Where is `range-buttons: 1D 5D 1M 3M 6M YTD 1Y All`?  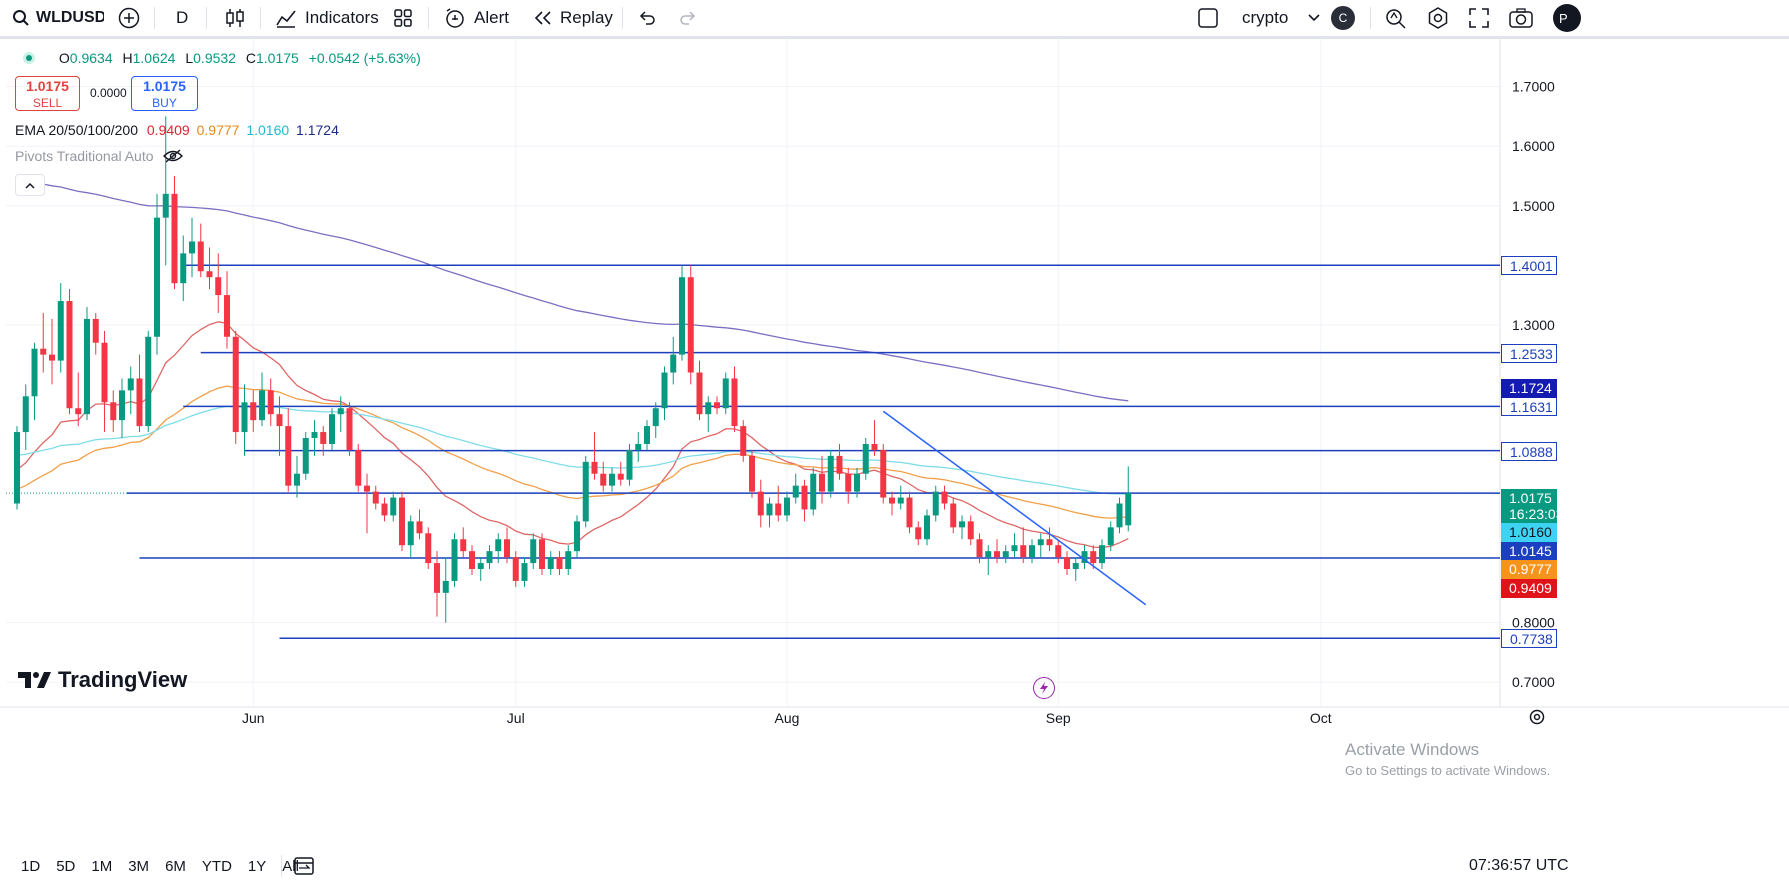 range-buttons: 1D 5D 1M 3M 6M YTD 1Y All is located at coordinates (168, 866).